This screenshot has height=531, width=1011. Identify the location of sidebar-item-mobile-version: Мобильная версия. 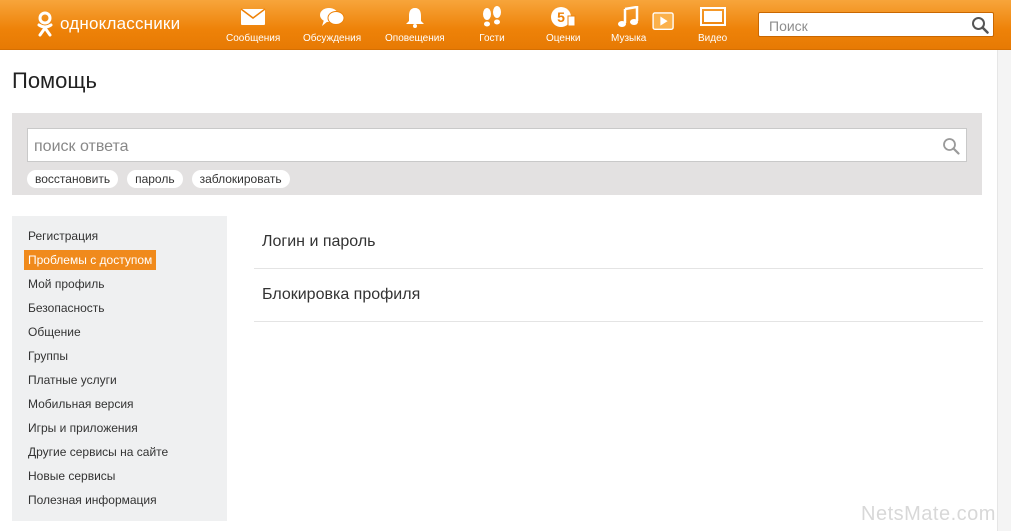
(125, 406).